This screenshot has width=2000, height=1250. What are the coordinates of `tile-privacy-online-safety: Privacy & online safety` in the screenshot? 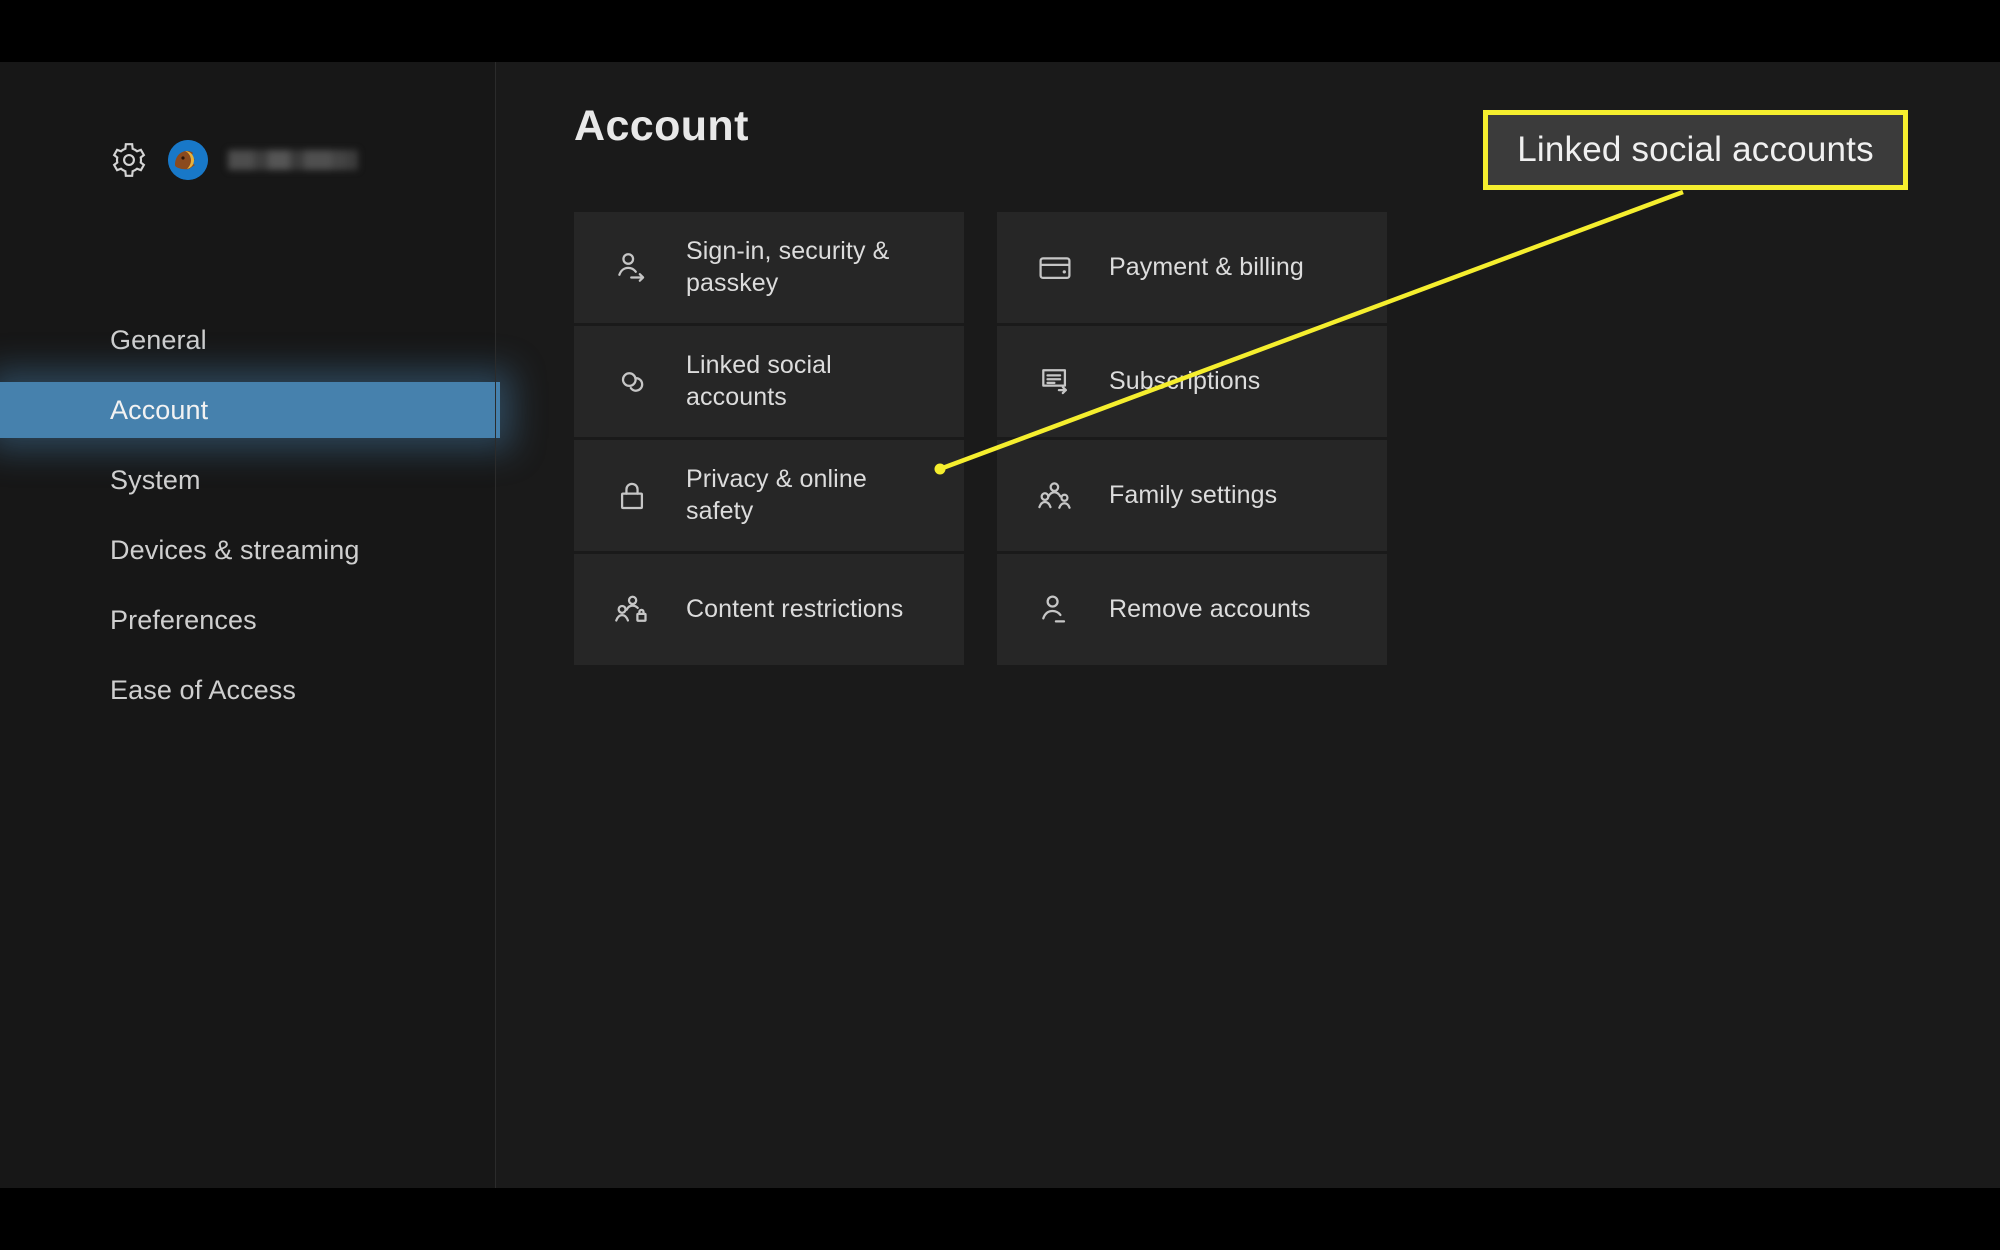 It's located at (769, 495).